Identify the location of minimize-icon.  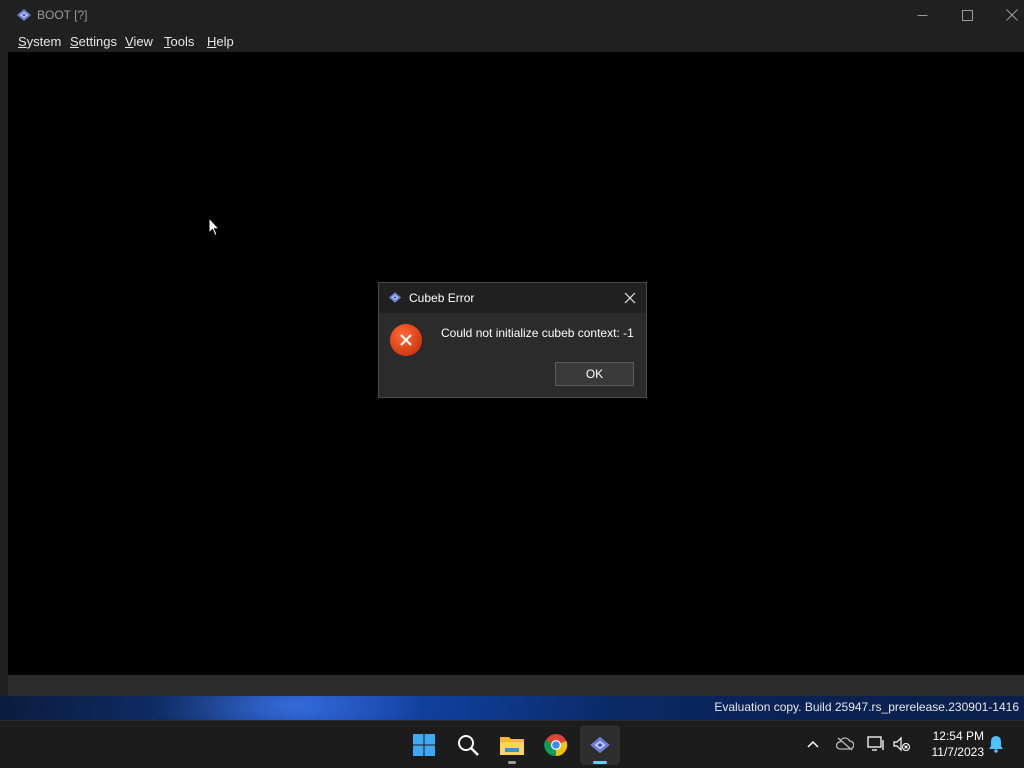
(922, 15).